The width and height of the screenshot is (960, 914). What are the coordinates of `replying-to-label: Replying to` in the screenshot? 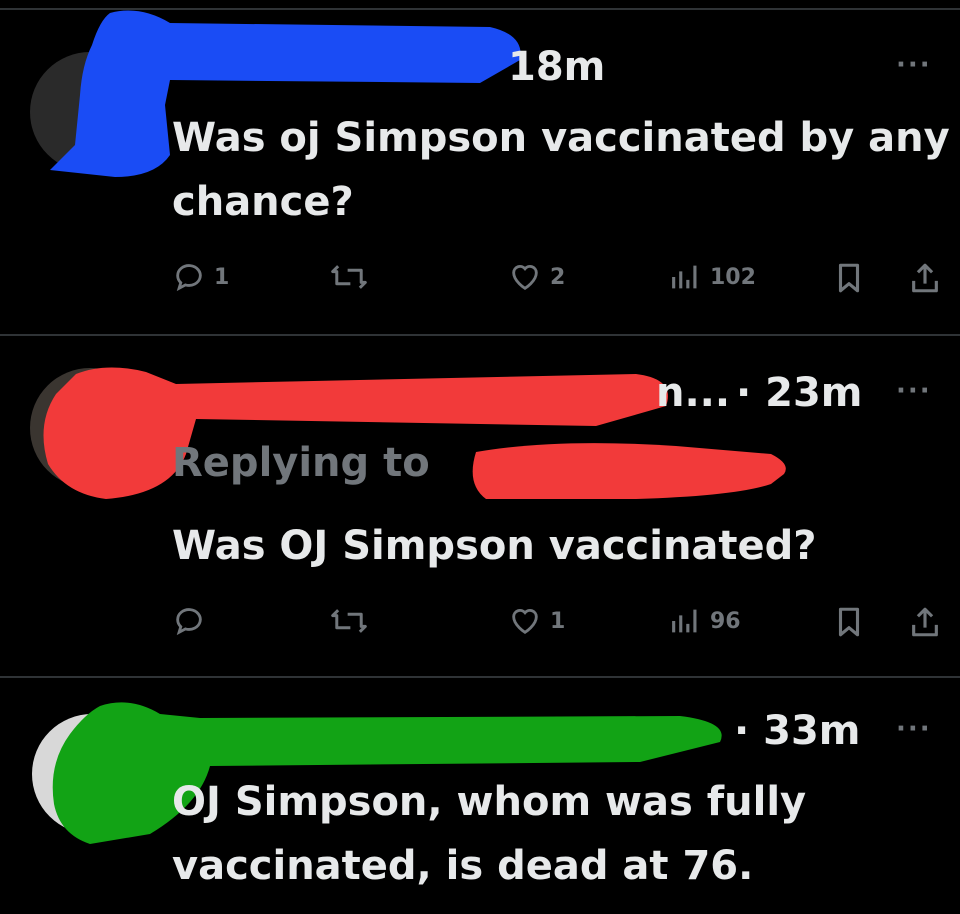 It's located at (301, 463).